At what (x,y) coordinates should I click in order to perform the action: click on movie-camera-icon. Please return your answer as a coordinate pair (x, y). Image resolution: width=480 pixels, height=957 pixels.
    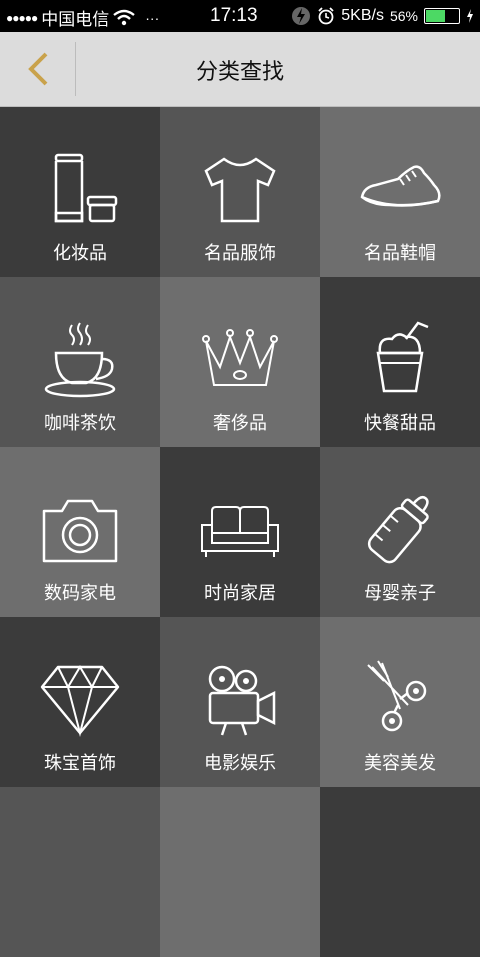
    Looking at the image, I should click on (242, 700).